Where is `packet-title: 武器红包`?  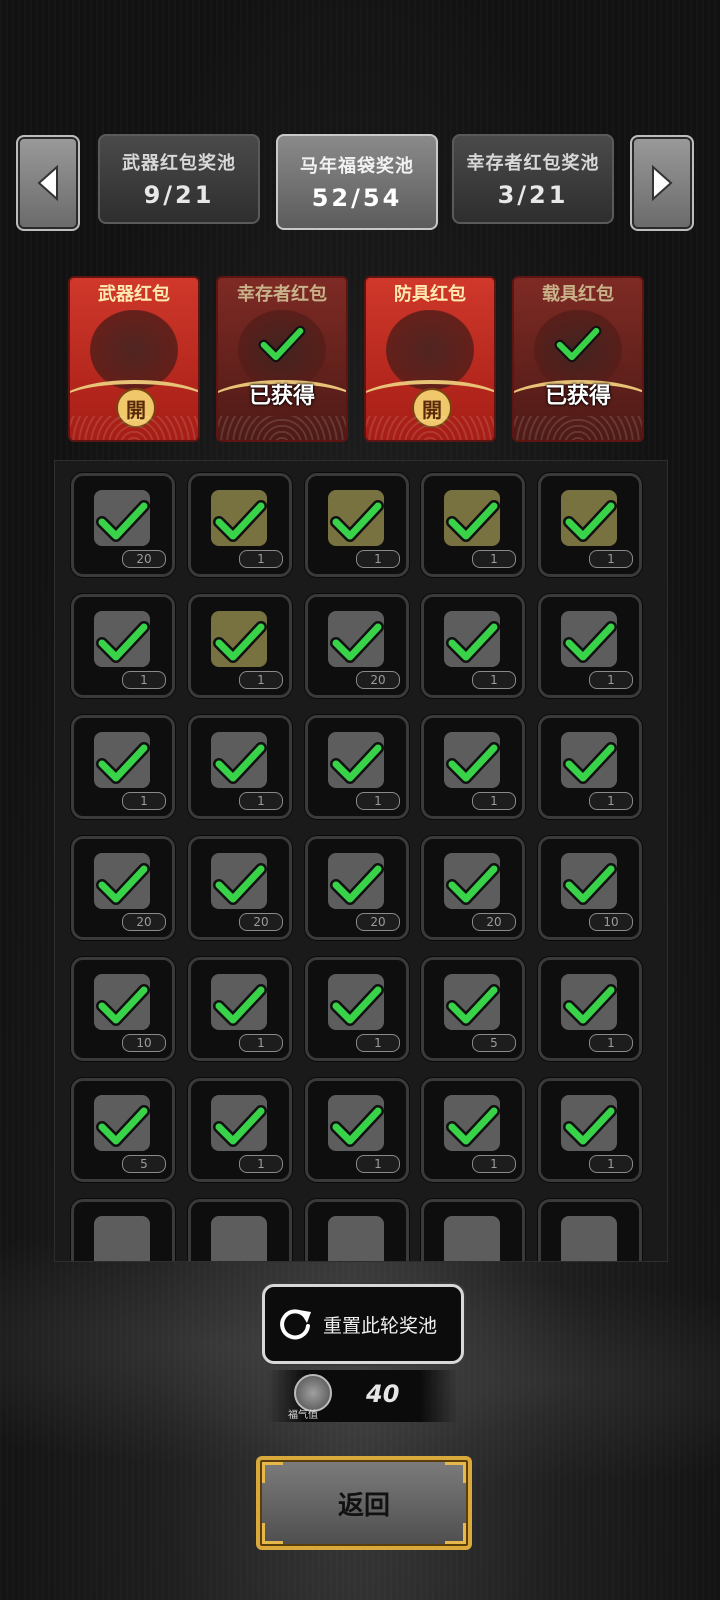
packet-title: 武器红包 is located at coordinates (134, 294).